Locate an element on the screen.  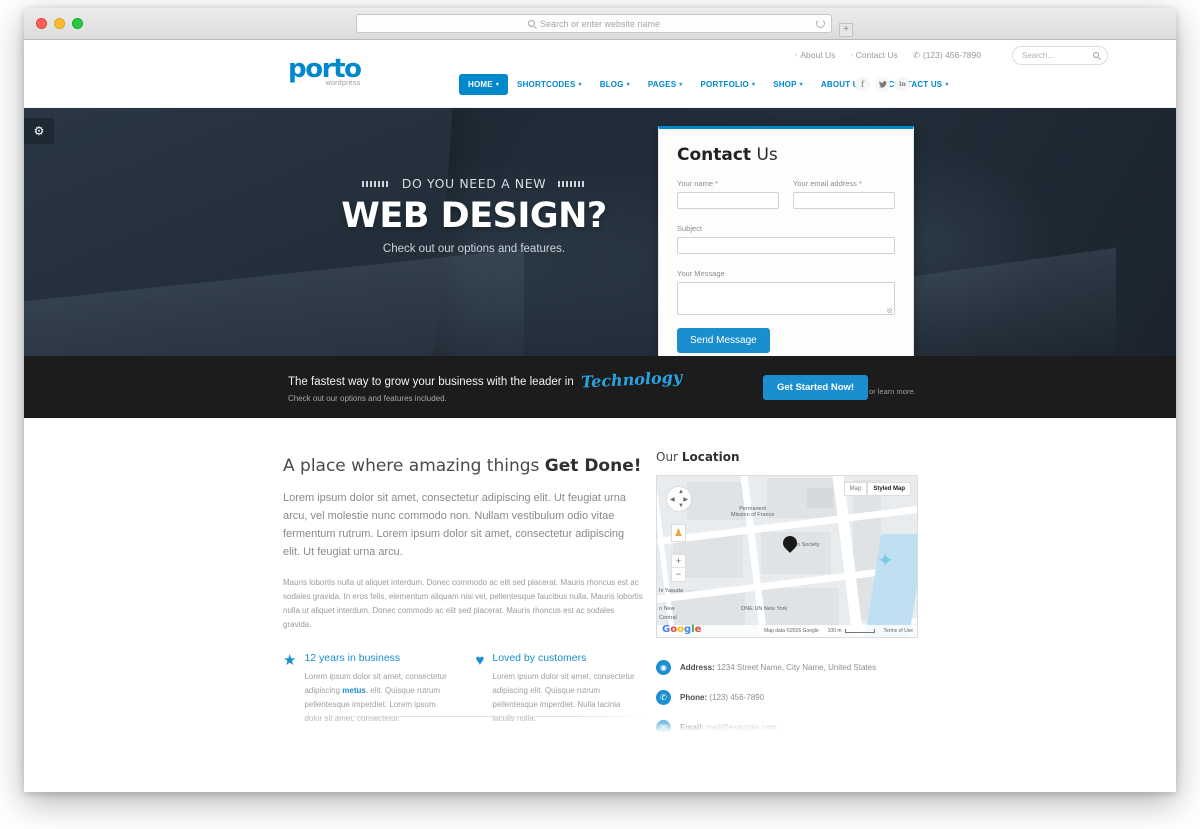
nav-item-portfolio: PORTFOLIO ▾ is located at coordinates (727, 84).